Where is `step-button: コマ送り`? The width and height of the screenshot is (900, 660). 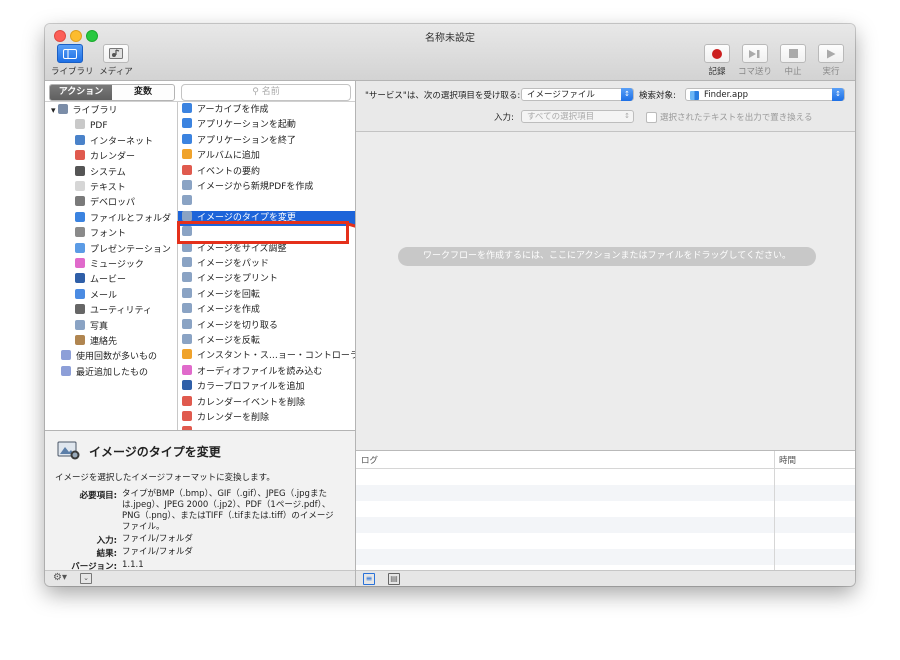 step-button: コマ送り is located at coordinates (755, 60).